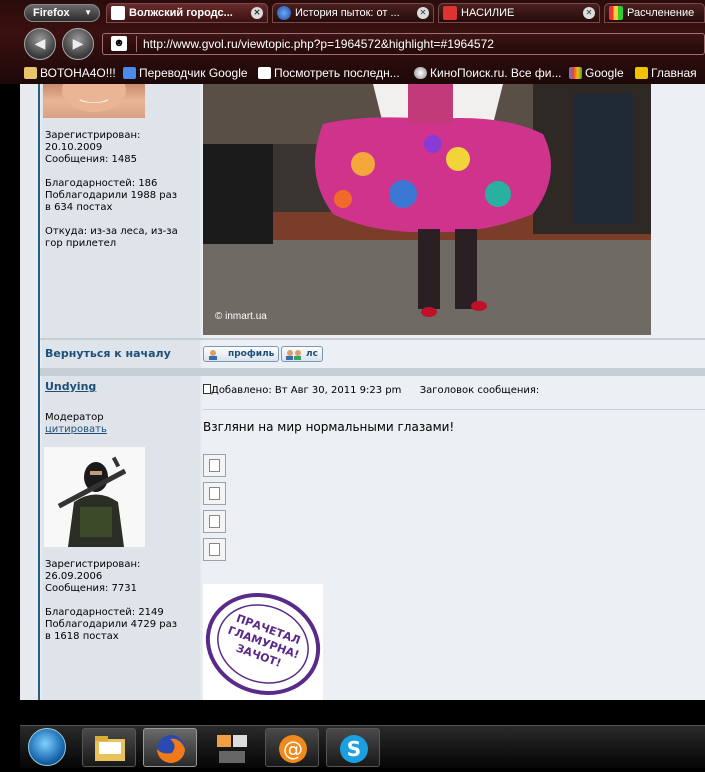 This screenshot has height=772, width=705. I want to click on tab-volzhsky: Волжский городс... ✕, so click(187, 13).